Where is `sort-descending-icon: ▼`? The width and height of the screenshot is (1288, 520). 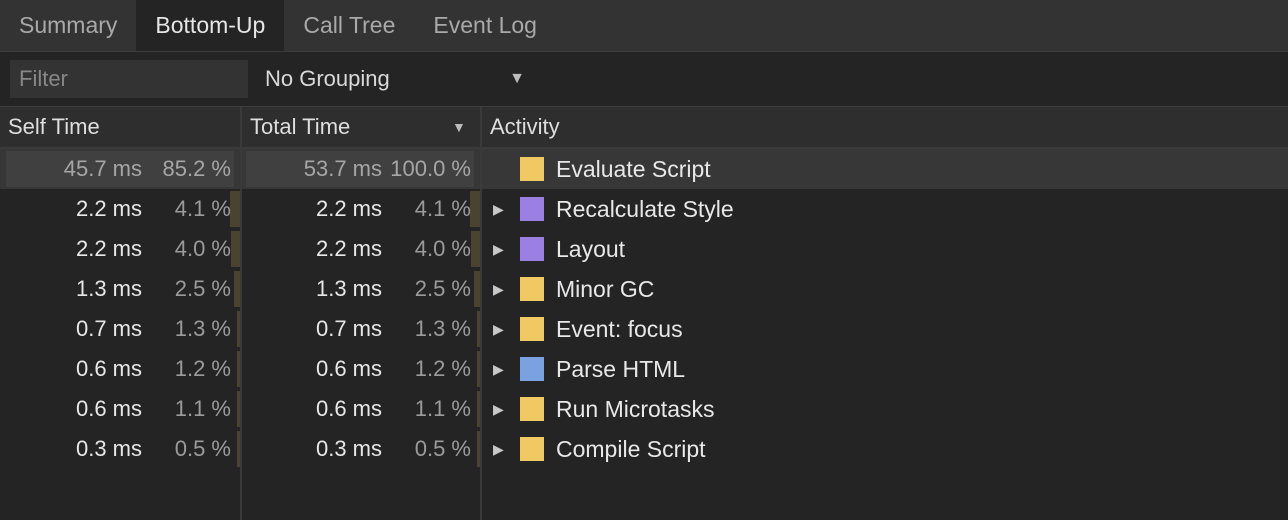 sort-descending-icon: ▼ is located at coordinates (459, 127).